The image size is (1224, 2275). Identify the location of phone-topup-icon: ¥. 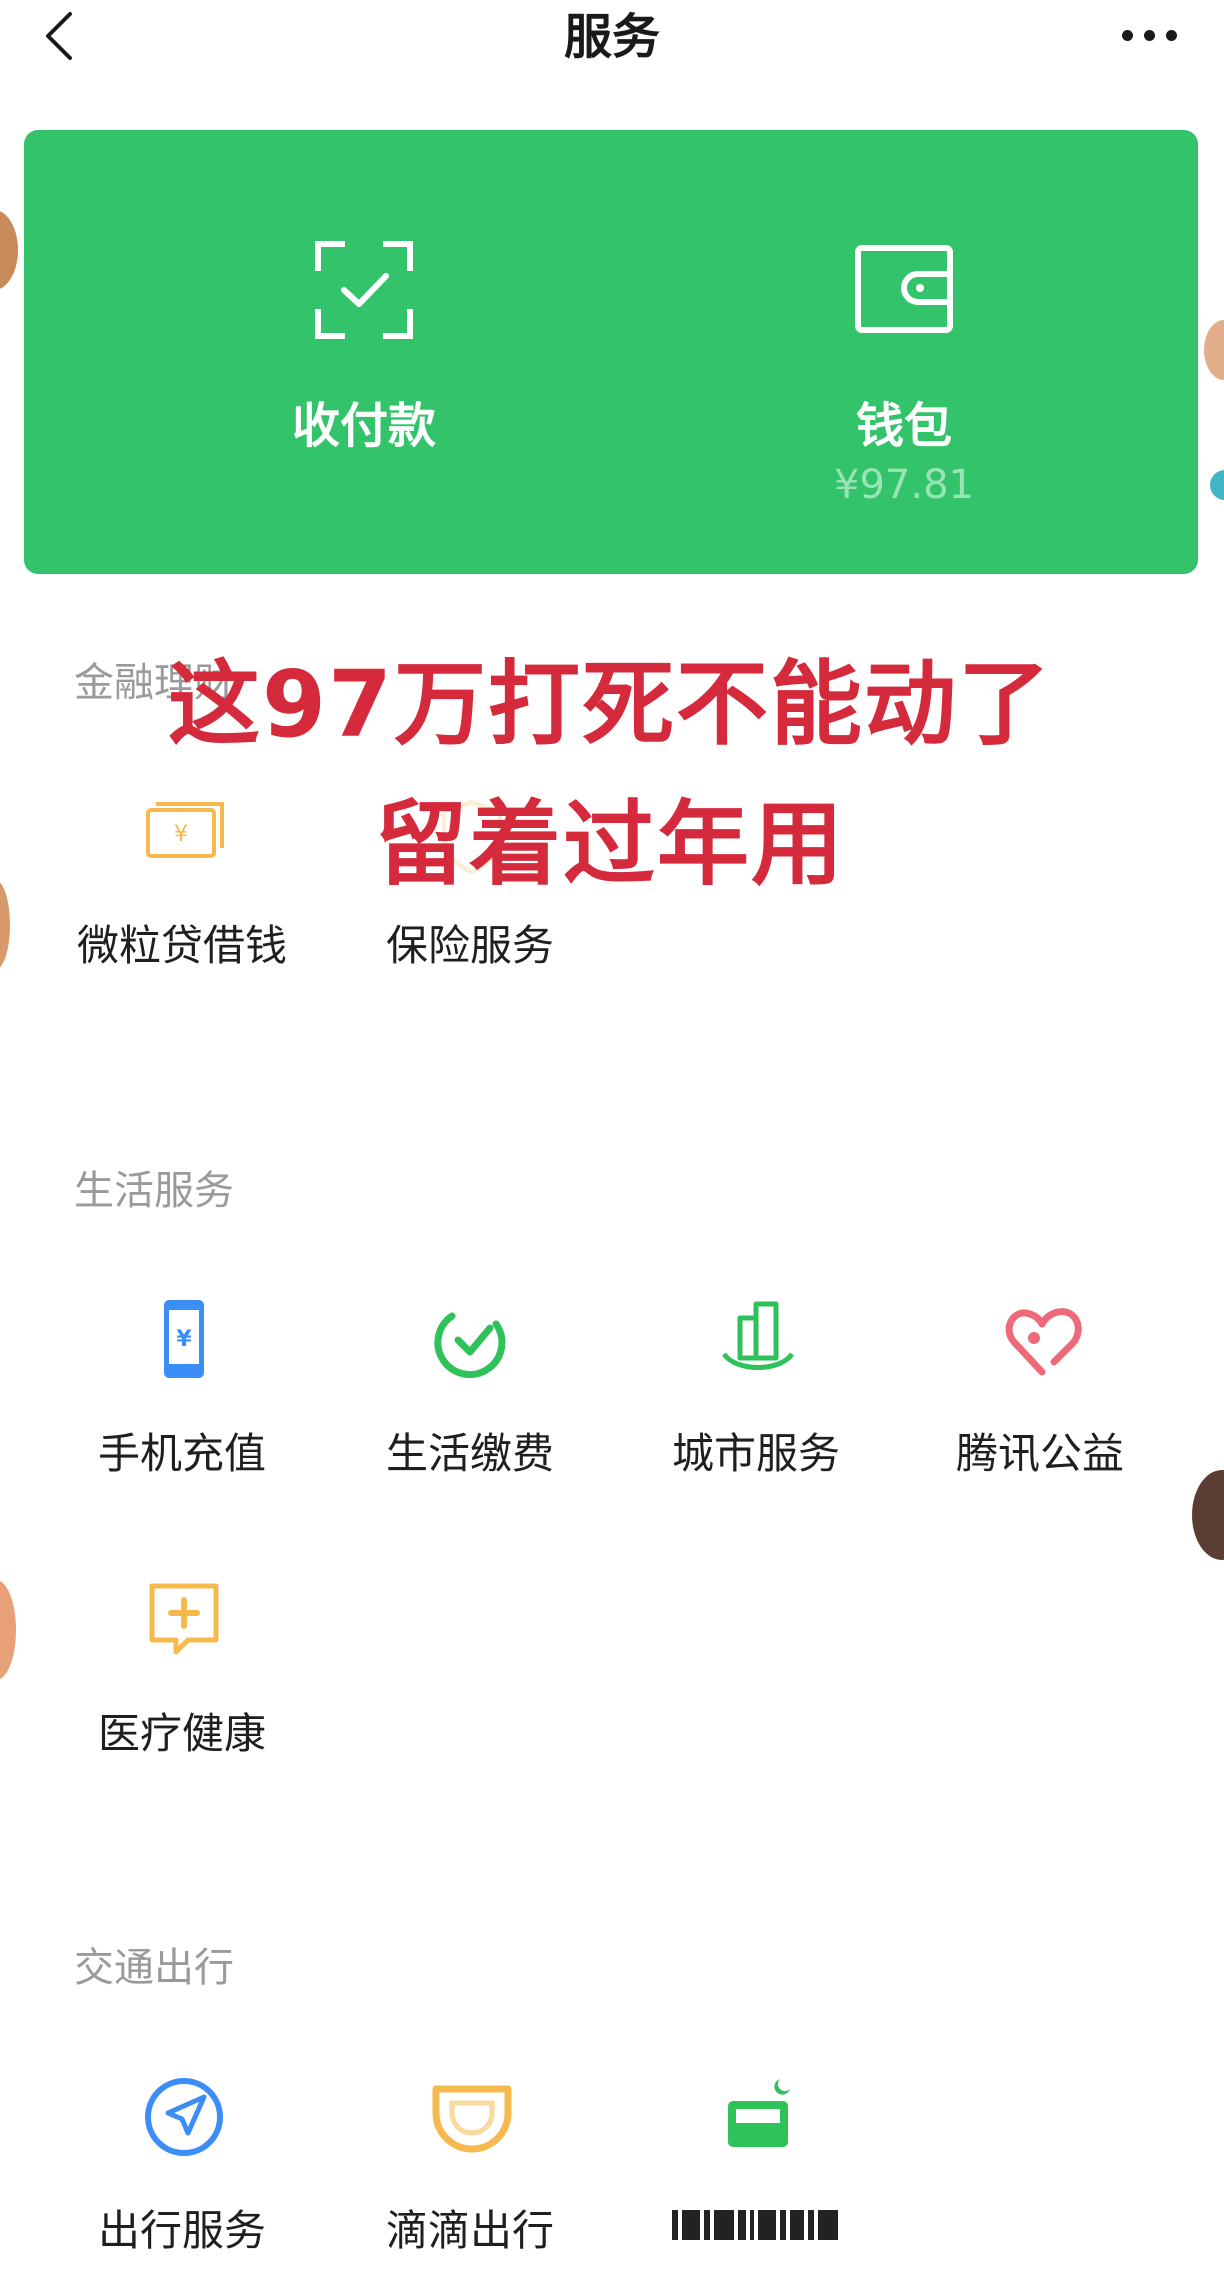
(184, 1339).